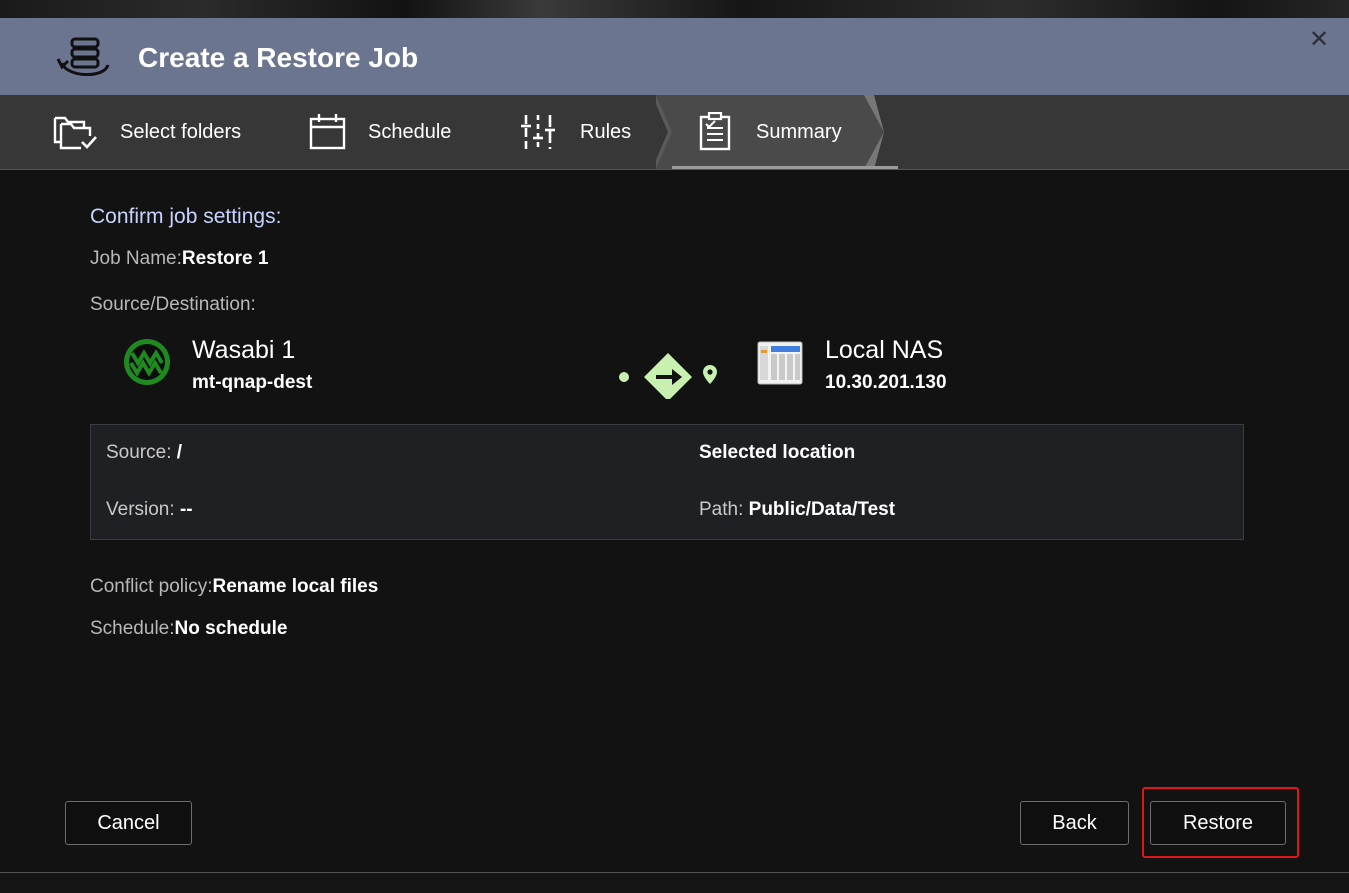 The height and width of the screenshot is (893, 1349). I want to click on cancel-button: Cancel, so click(128, 823).